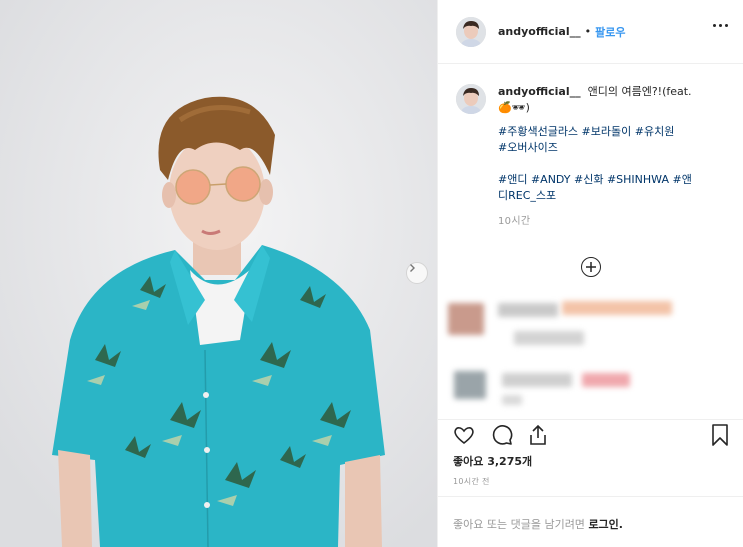 The image size is (743, 547). What do you see at coordinates (539, 31) in the screenshot?
I see `header-username: andyofficial__` at bounding box center [539, 31].